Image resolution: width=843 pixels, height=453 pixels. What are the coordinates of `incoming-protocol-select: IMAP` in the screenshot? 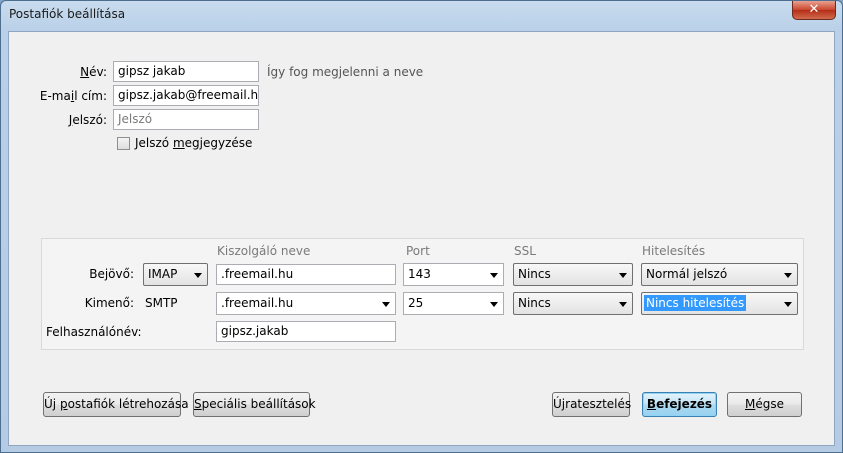 It's located at (175, 274).